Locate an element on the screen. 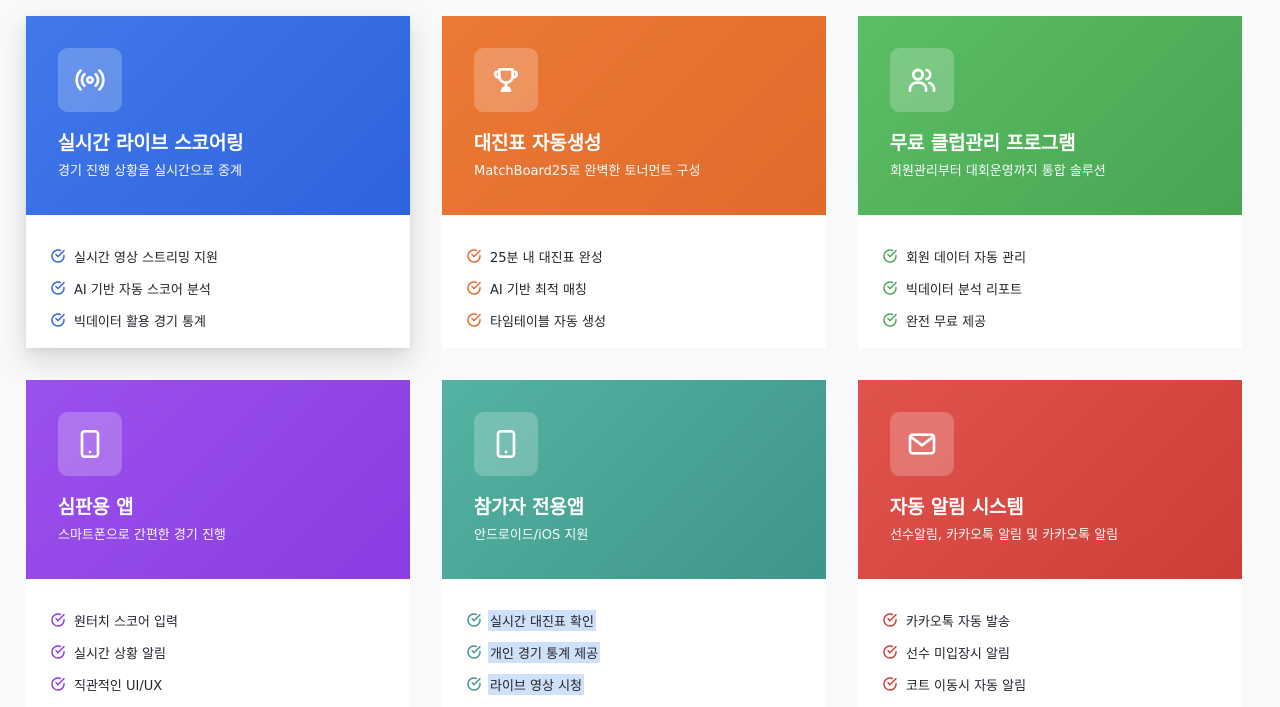 This screenshot has height=707, width=1280. feature-list: 원터치 스코어 입력 실시간 상황 알림 직관적인 UI/UX is located at coordinates (218, 639).